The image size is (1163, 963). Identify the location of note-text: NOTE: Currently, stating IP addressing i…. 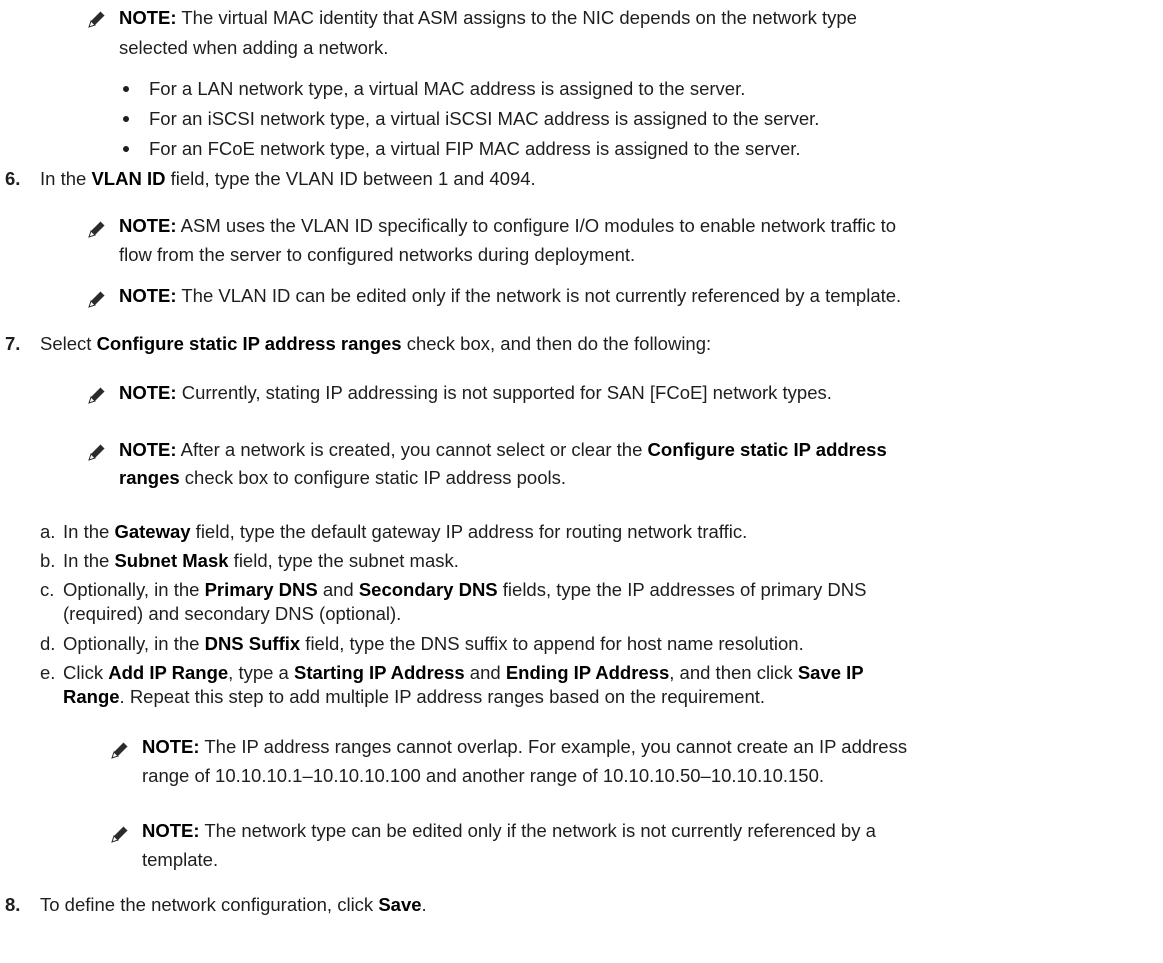
(475, 392).